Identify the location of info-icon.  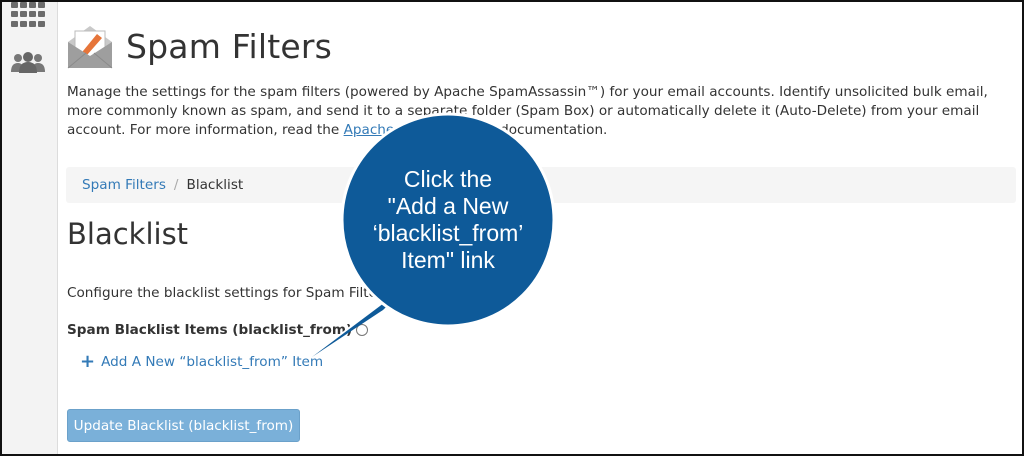
(362, 330).